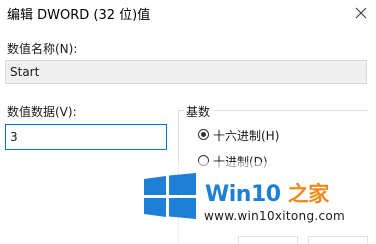 The height and width of the screenshot is (244, 376). Describe the element at coordinates (170, 196) in the screenshot. I see `windows-logo-icon` at that location.